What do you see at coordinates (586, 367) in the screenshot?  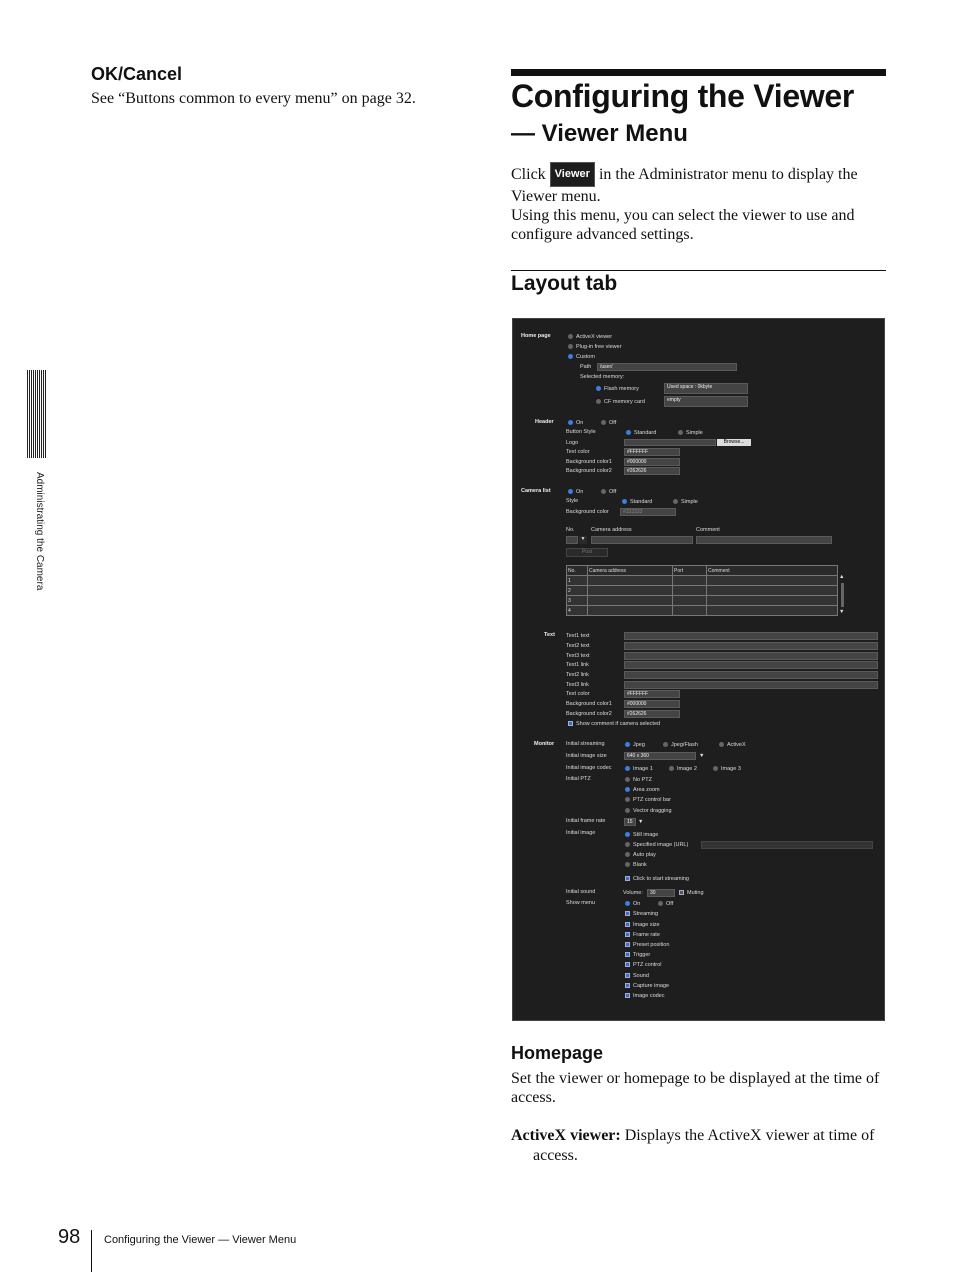 I see `path-label: Path` at bounding box center [586, 367].